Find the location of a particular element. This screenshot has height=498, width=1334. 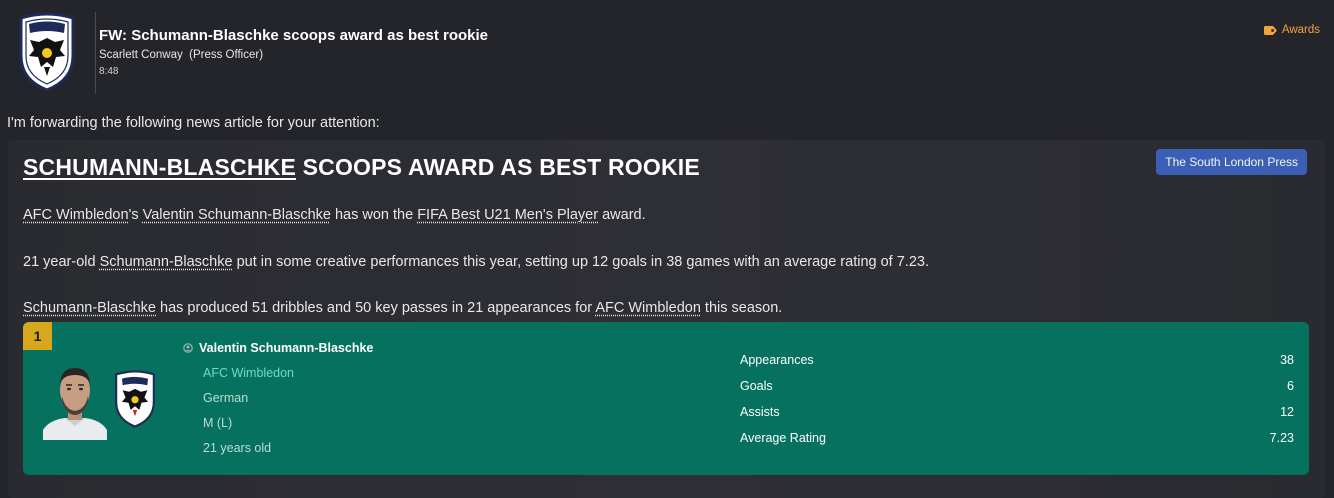

player-name-text: Valentin Schumann-Blaschke is located at coordinates (286, 348).